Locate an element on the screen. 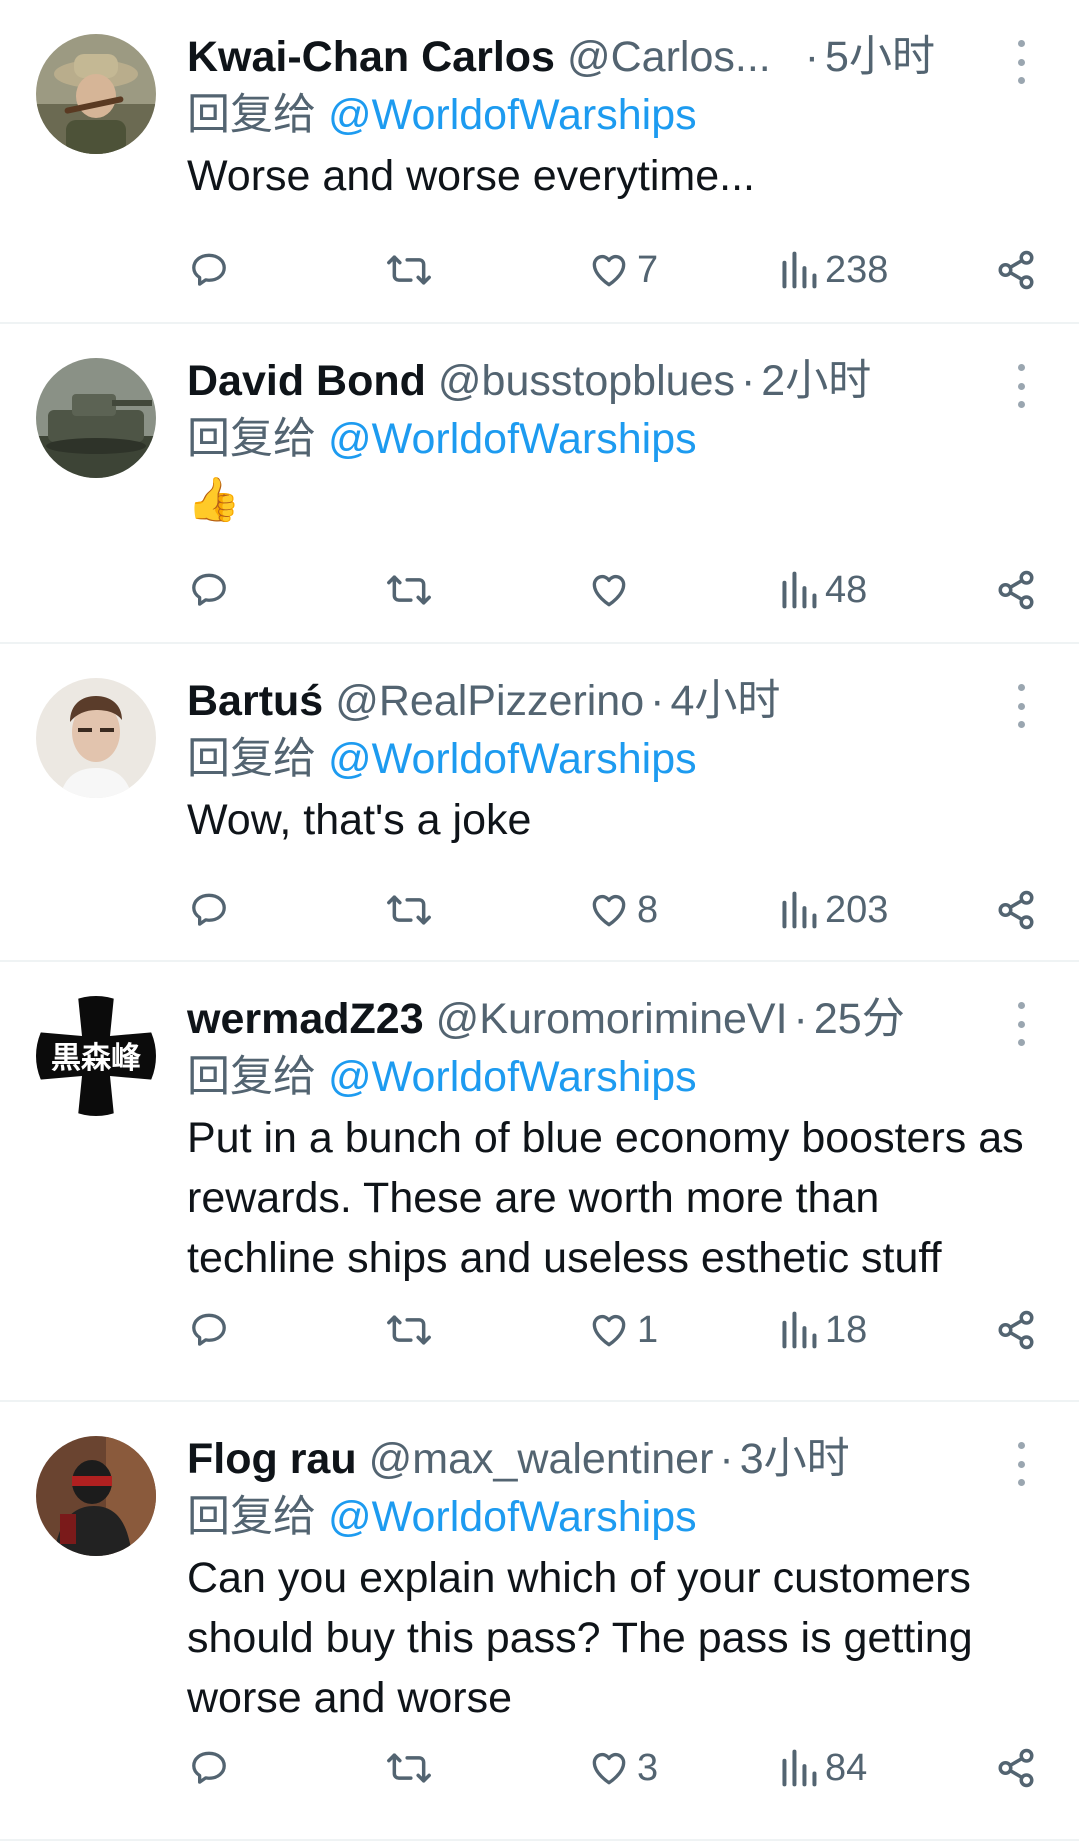 The height and width of the screenshot is (1841, 1079). timestamp: 2小时 is located at coordinates (816, 381).